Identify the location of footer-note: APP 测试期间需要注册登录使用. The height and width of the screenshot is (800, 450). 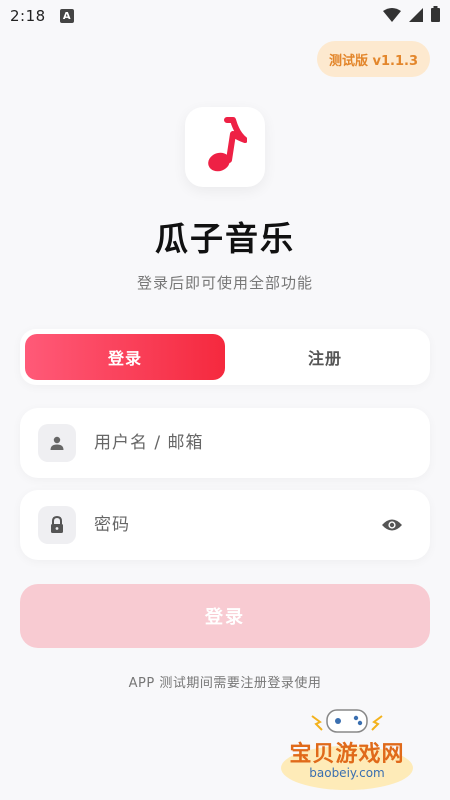
(225, 683).